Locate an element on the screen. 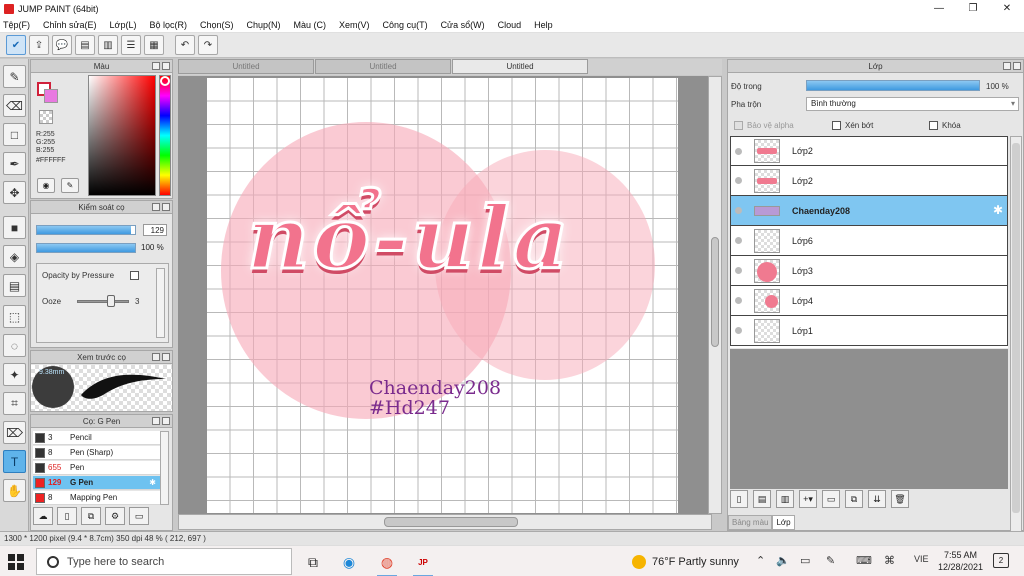 This screenshot has height=576, width=1024. ooze-slider-knob is located at coordinates (111, 301).